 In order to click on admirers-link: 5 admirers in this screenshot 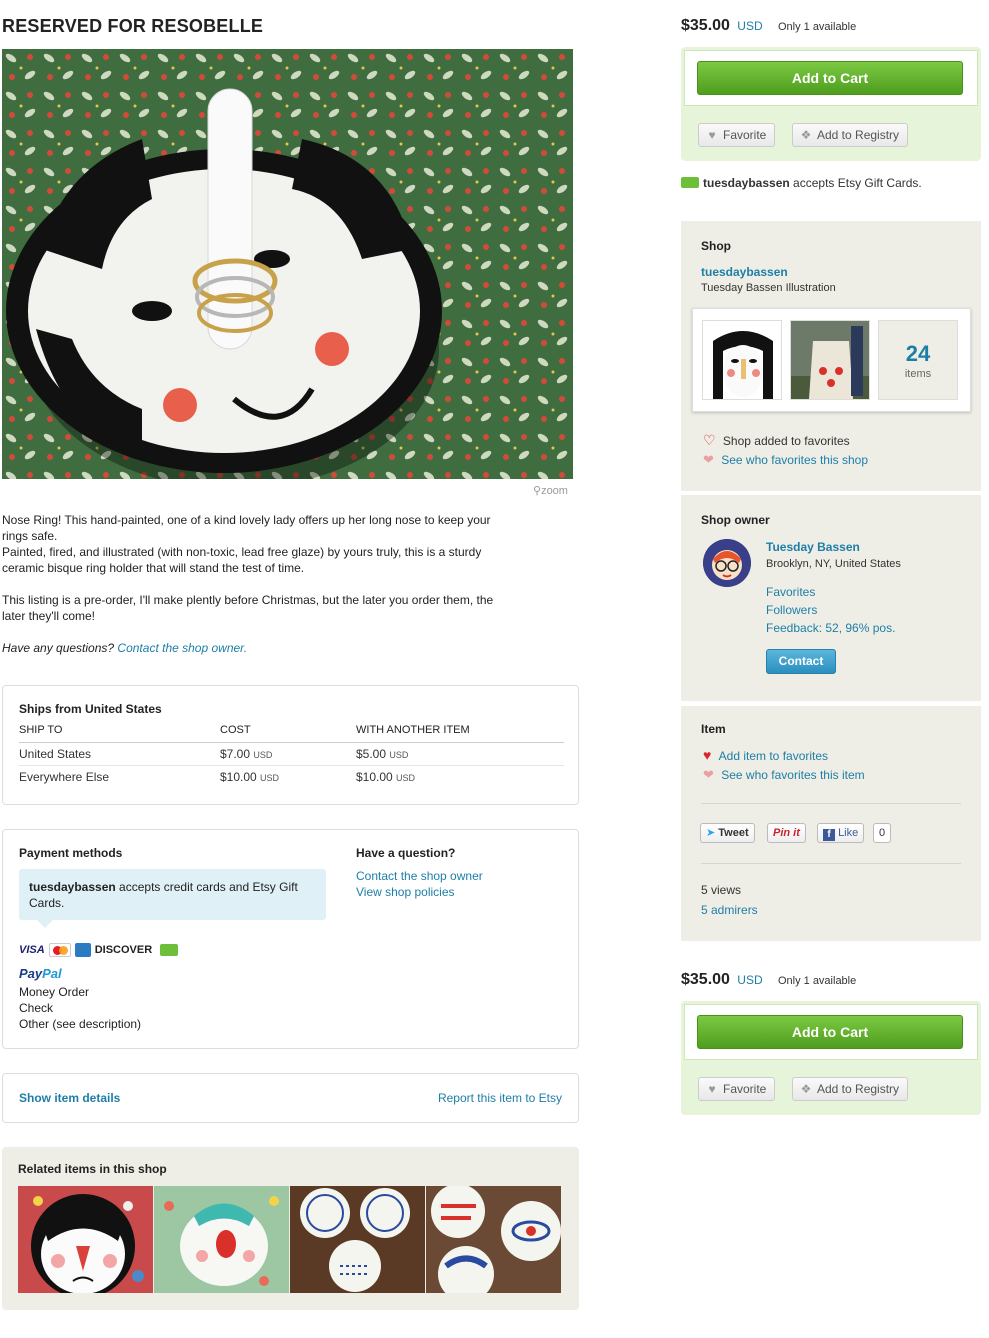, I will do `click(729, 910)`.